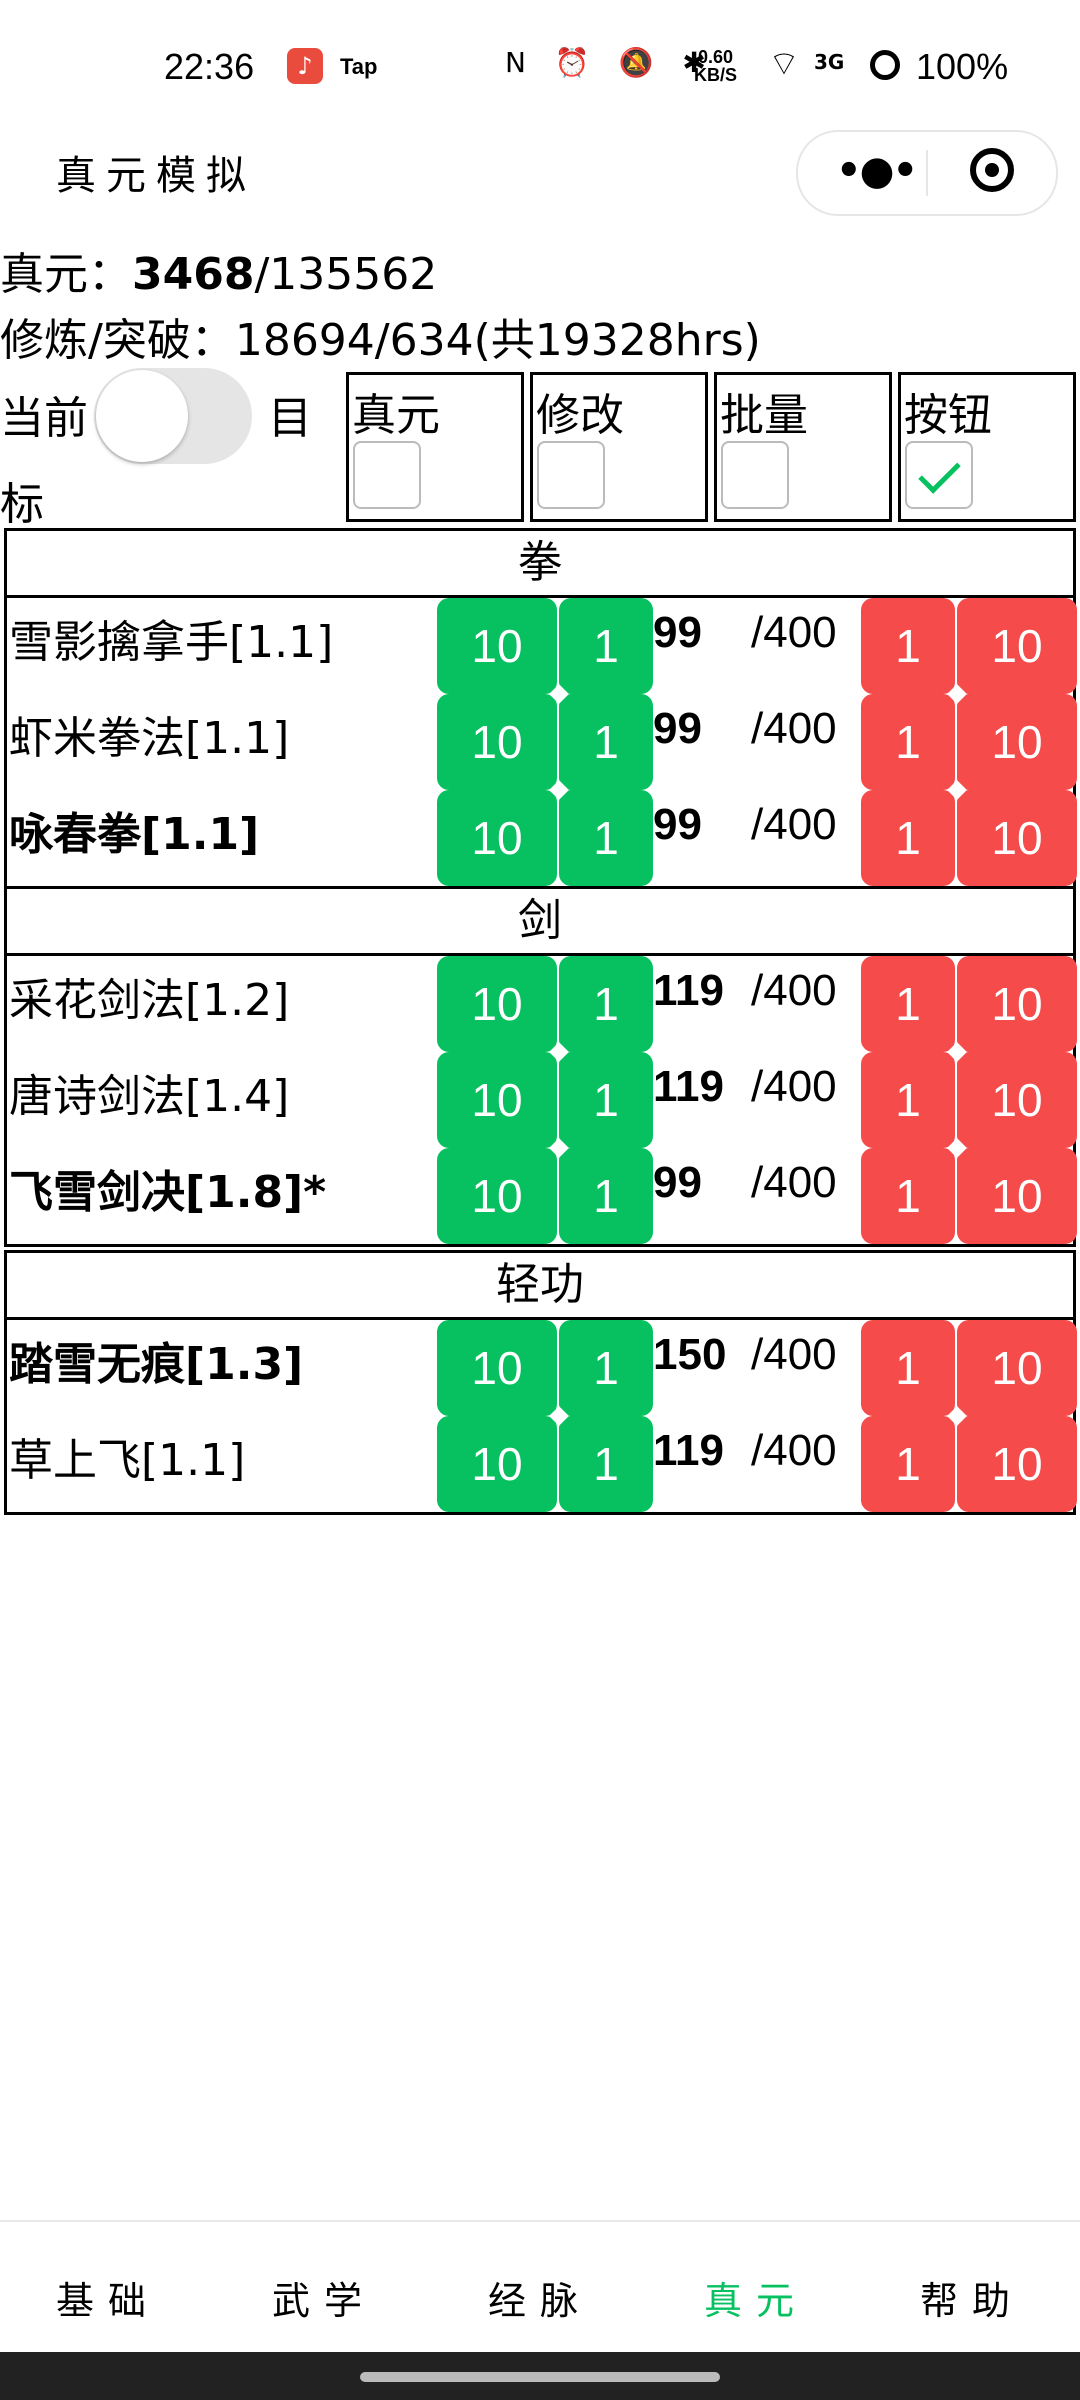 Image resolution: width=1080 pixels, height=2400 pixels. What do you see at coordinates (22, 504) in the screenshot?
I see `toggle-label-target-tail: 标` at bounding box center [22, 504].